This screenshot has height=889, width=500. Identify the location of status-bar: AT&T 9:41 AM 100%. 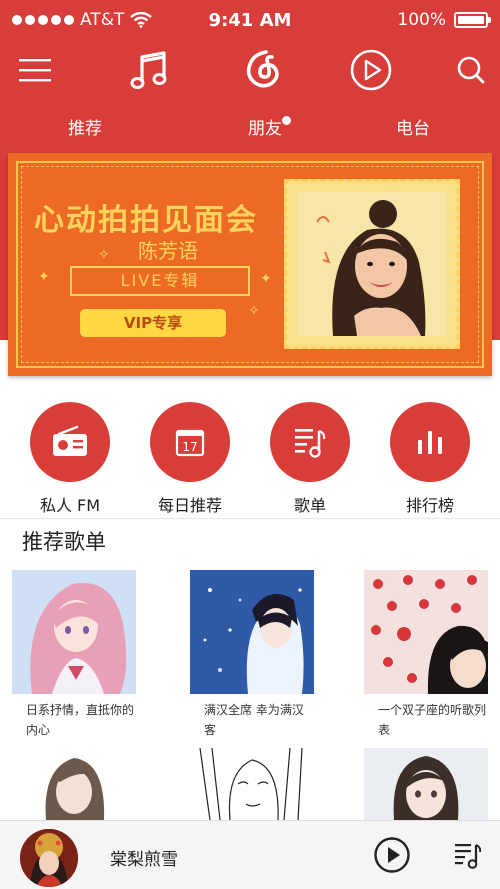
(250, 20).